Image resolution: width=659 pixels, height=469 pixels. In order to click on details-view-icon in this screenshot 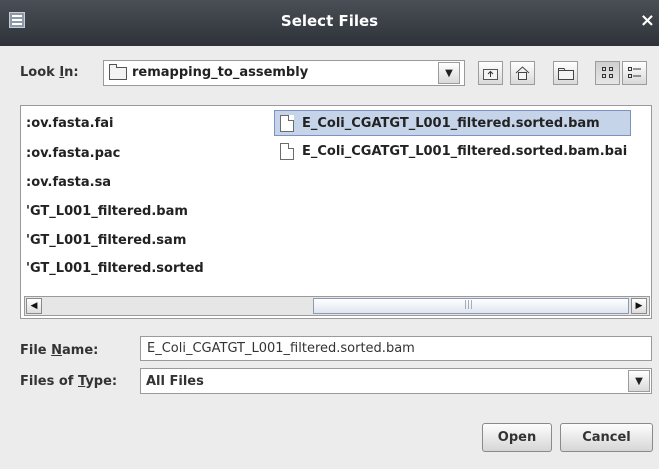, I will do `click(634, 72)`.